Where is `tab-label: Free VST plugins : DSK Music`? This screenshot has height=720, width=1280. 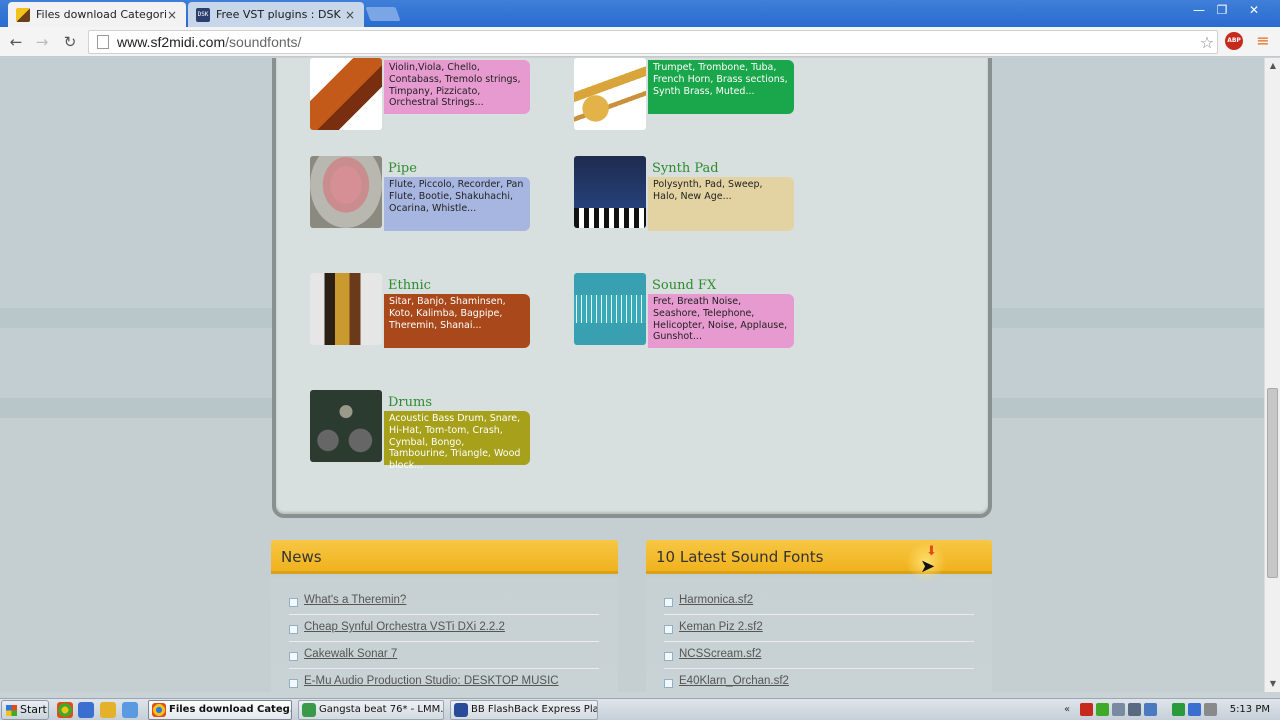
tab-label: Free VST plugins : DSK Music is located at coordinates (280, 14).